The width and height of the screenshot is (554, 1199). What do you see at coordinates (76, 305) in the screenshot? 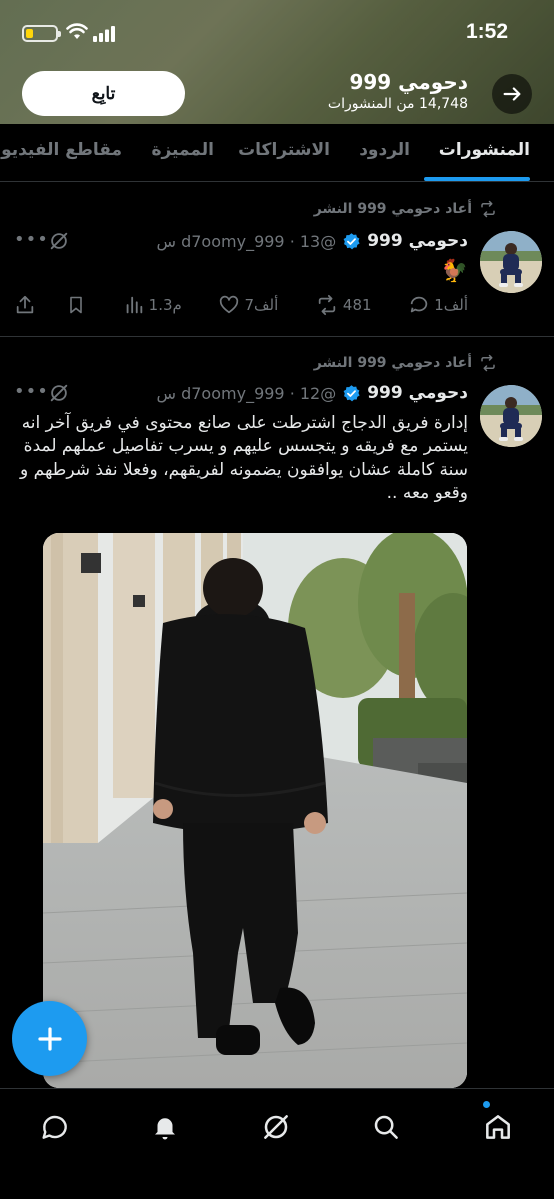
I see `bookmark-icon` at bounding box center [76, 305].